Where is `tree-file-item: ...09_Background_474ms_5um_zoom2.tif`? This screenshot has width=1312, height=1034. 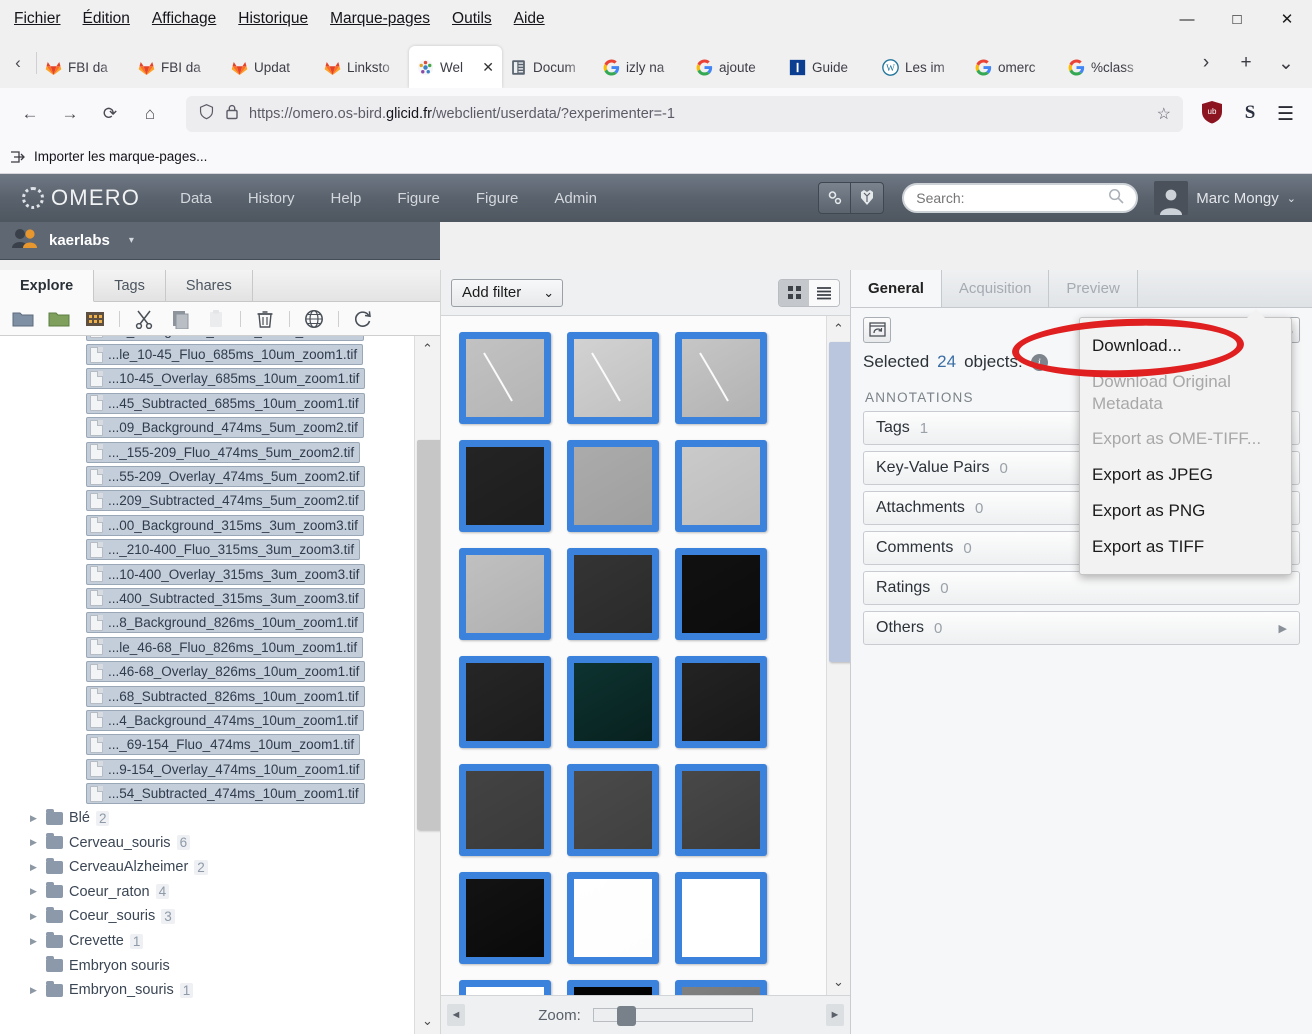 tree-file-item: ...09_Background_474ms_5um_zoom2.tif is located at coordinates (207, 428).